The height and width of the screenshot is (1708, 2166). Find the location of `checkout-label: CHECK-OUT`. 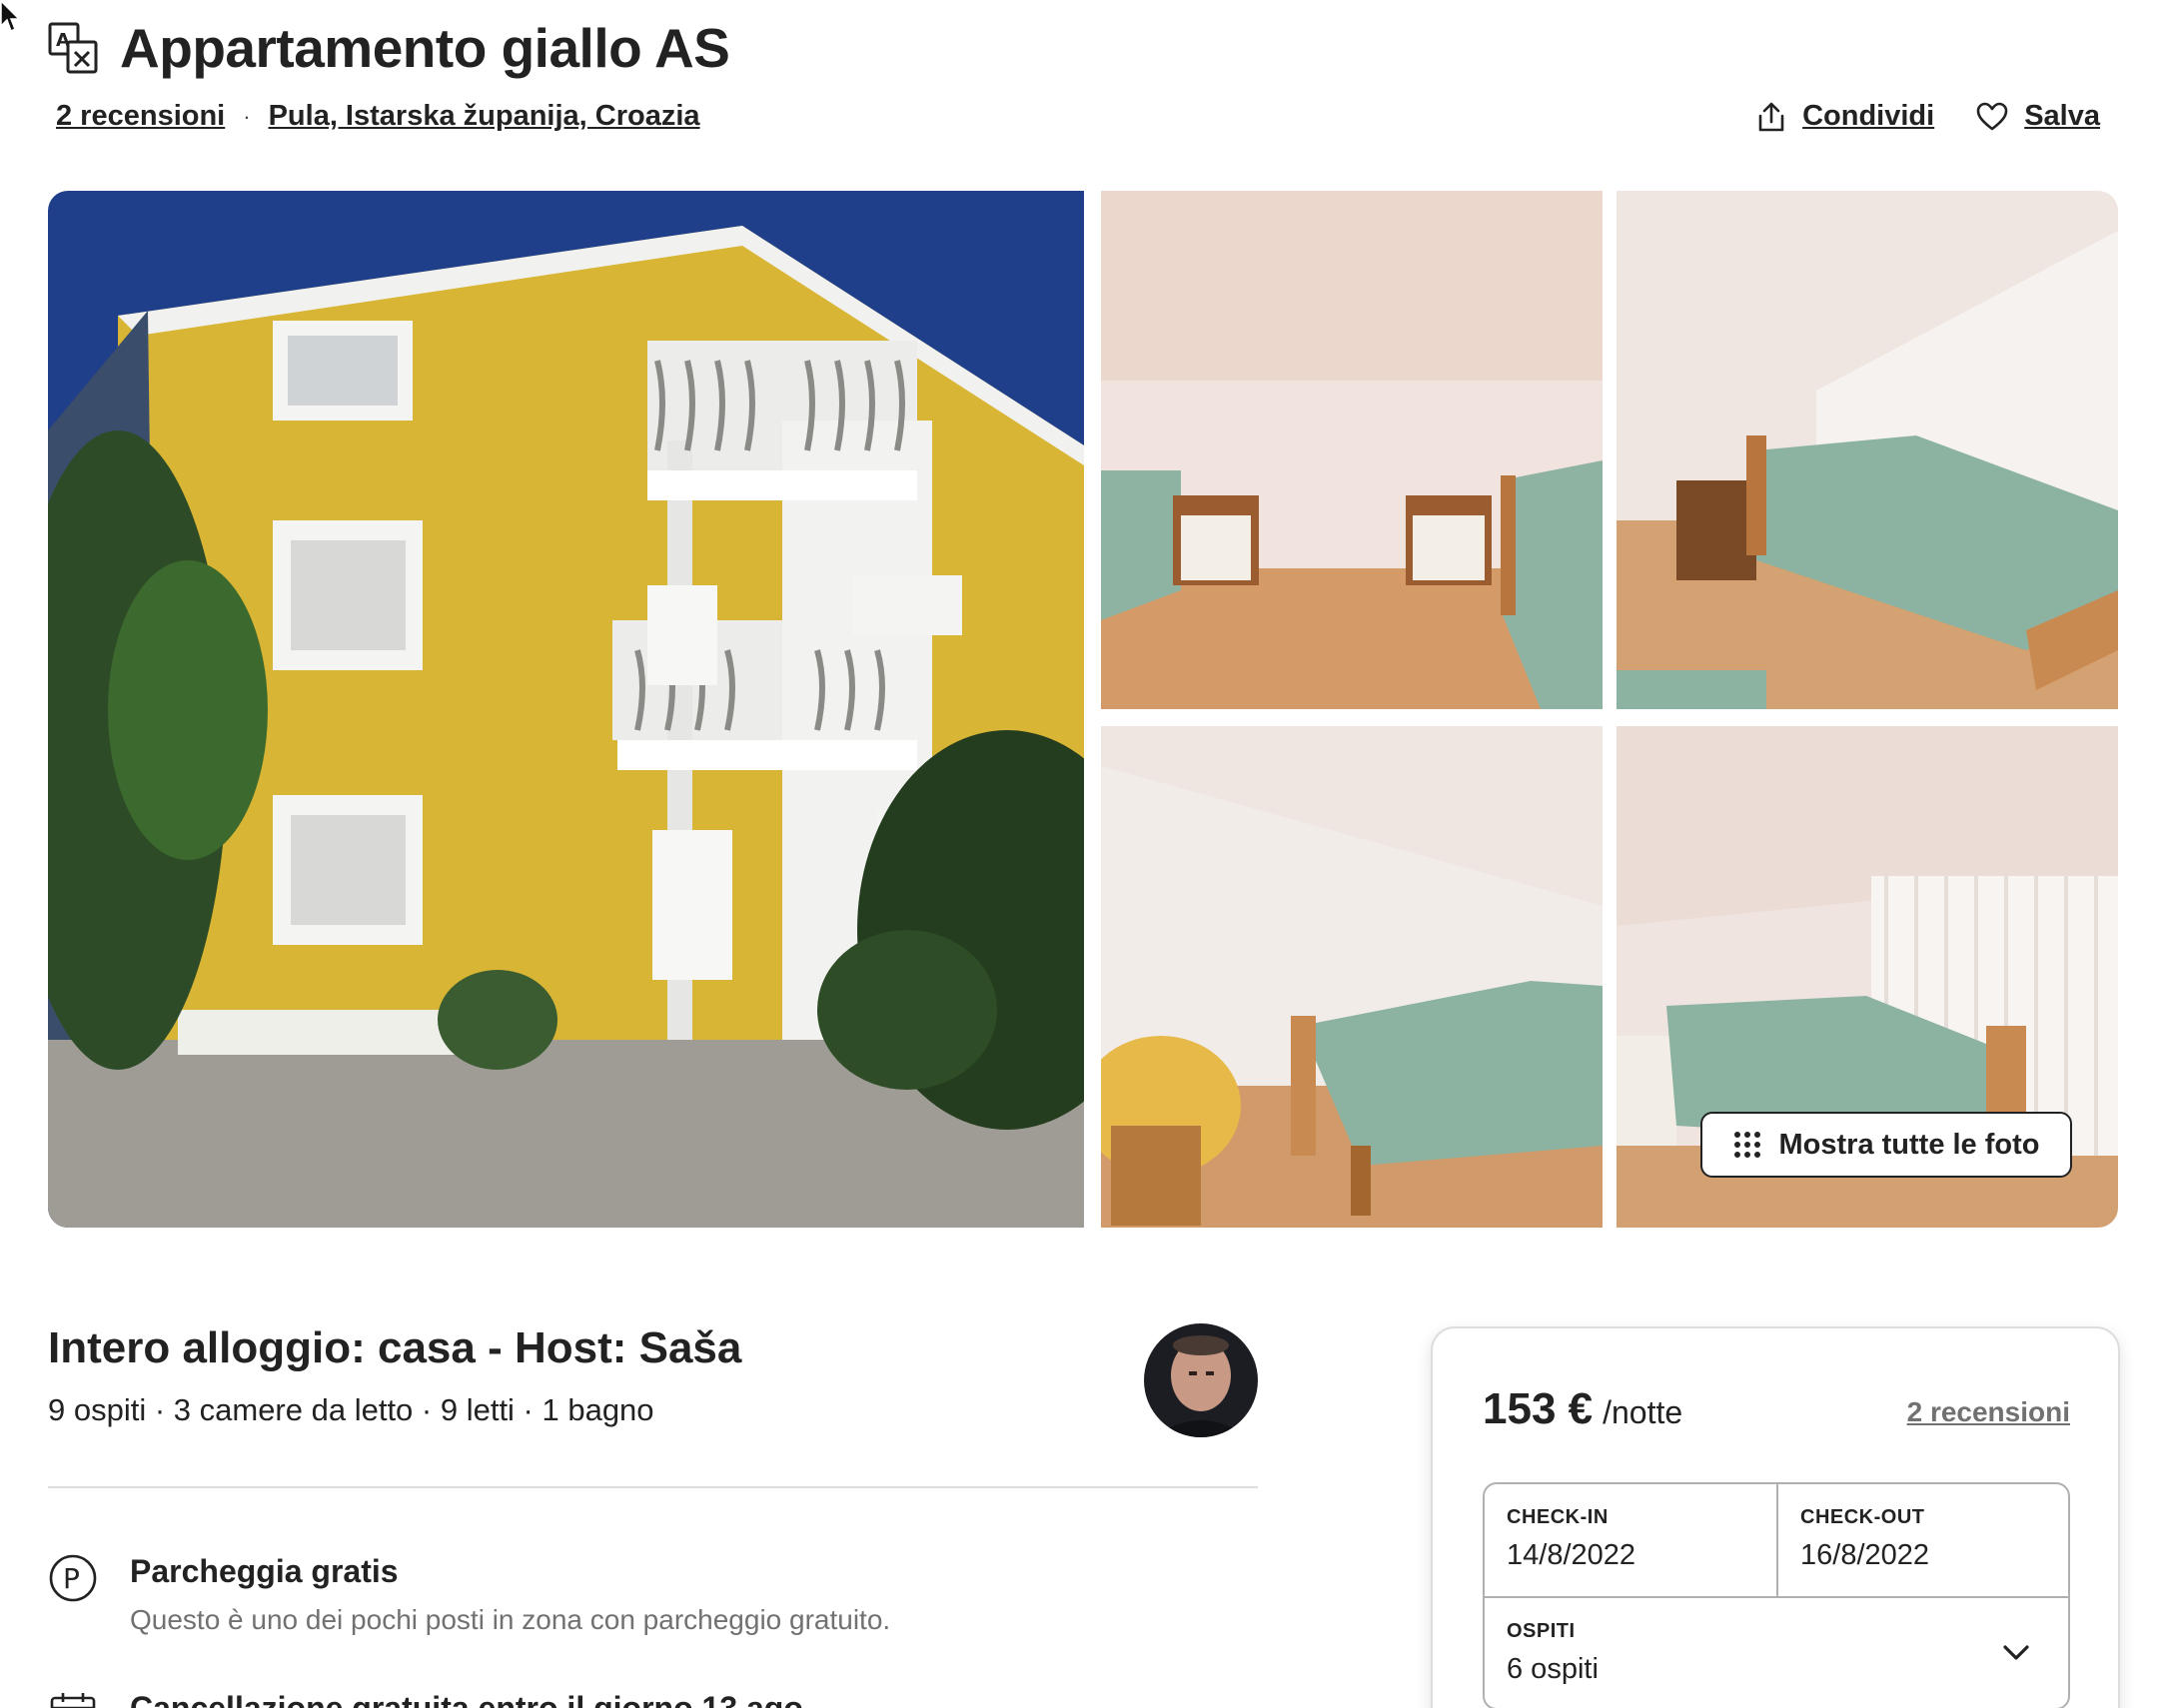

checkout-label: CHECK-OUT is located at coordinates (1862, 1517).